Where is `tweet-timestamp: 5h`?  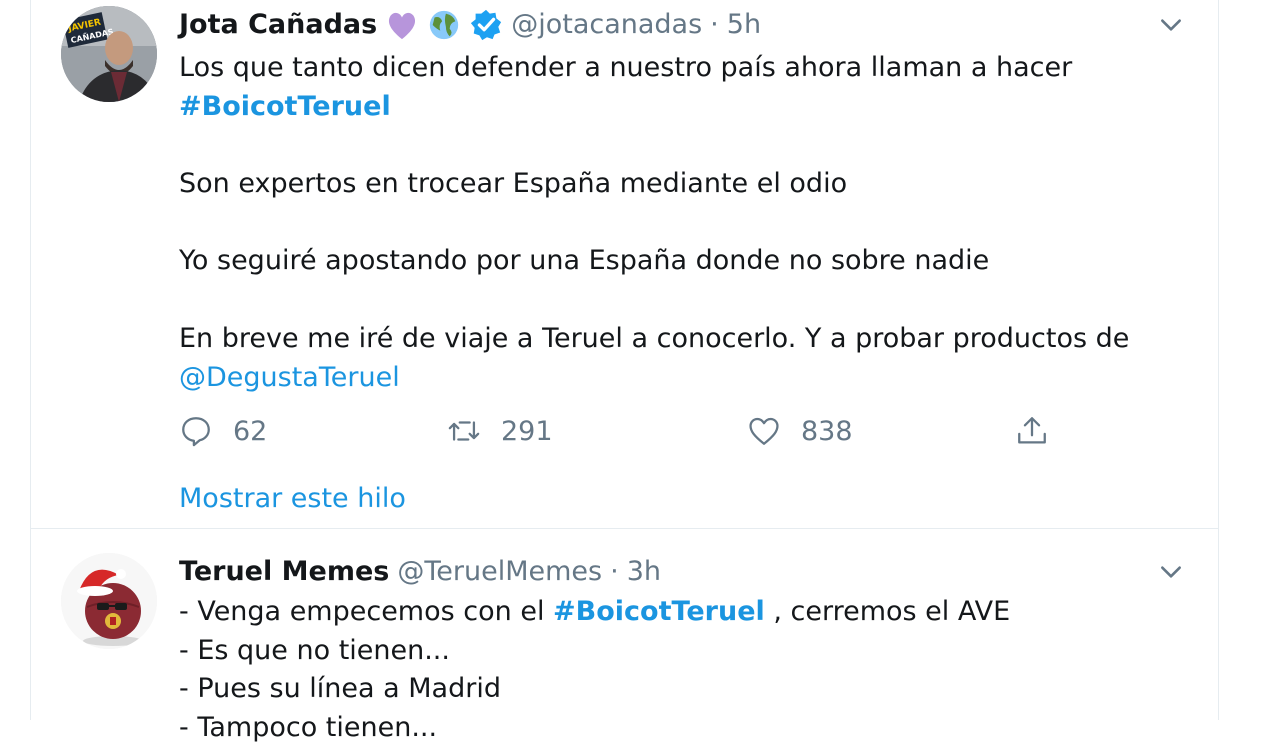
tweet-timestamp: 5h is located at coordinates (744, 25).